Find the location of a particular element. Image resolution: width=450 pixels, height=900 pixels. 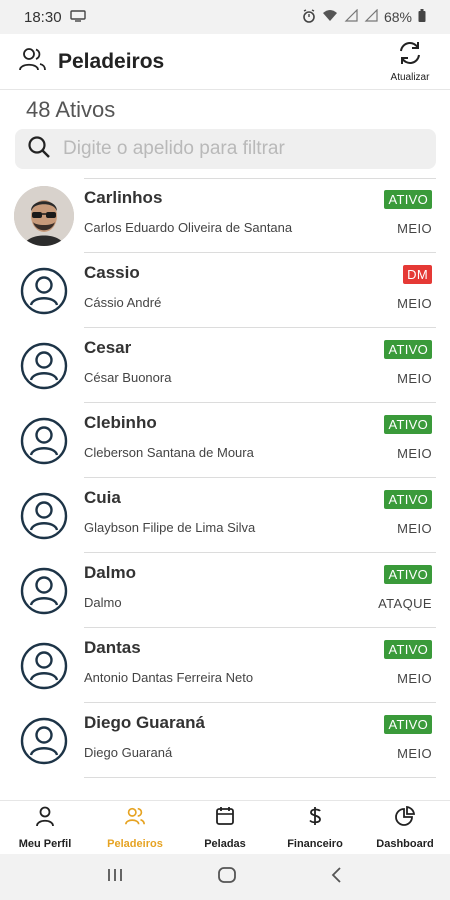

system-nav-bar is located at coordinates (225, 877).